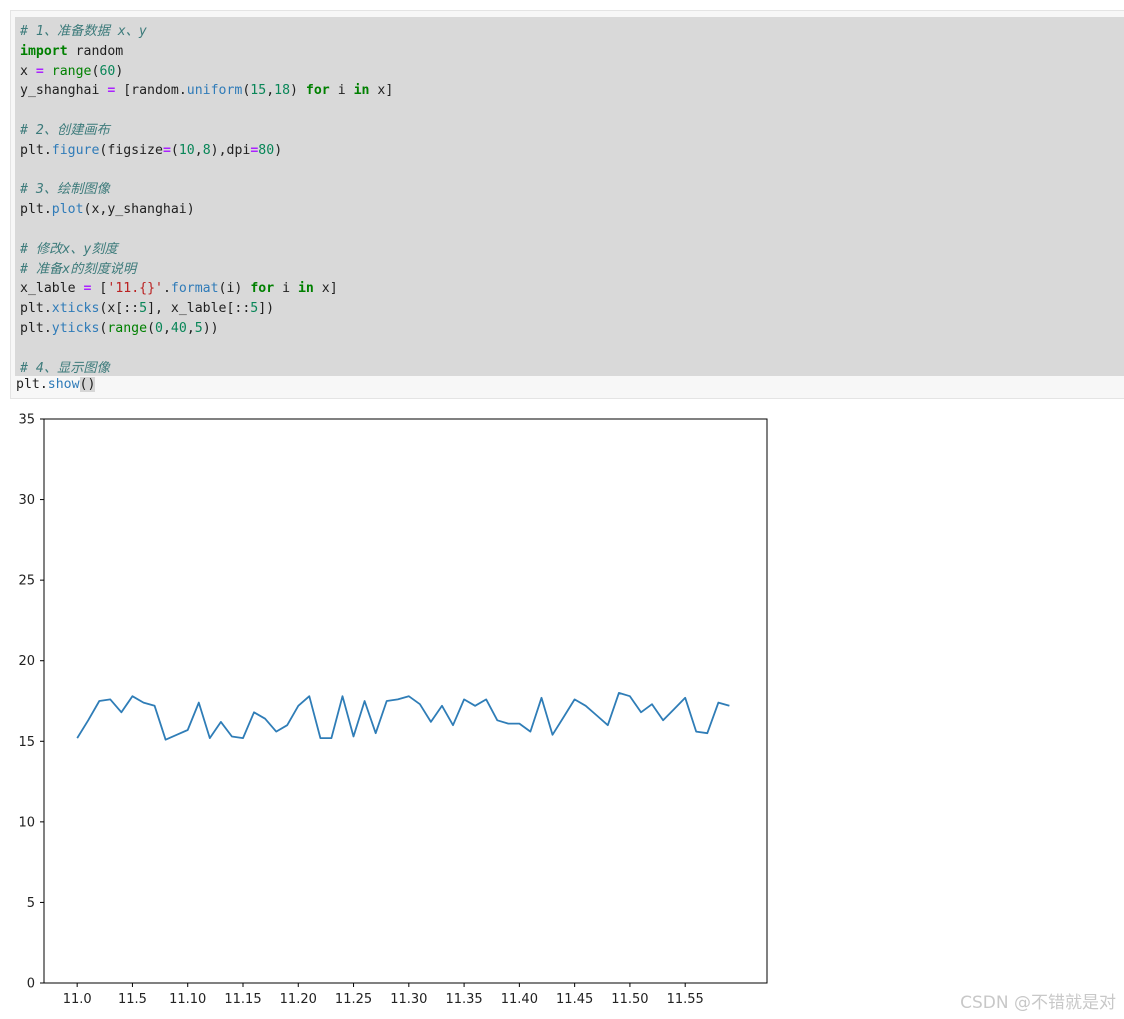  What do you see at coordinates (132, 999) in the screenshot?
I see `x-tick-label: 11.5` at bounding box center [132, 999].